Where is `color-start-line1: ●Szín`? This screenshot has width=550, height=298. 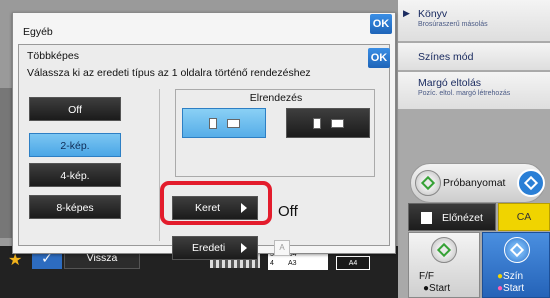 color-start-line1: ●Szín is located at coordinates (510, 276).